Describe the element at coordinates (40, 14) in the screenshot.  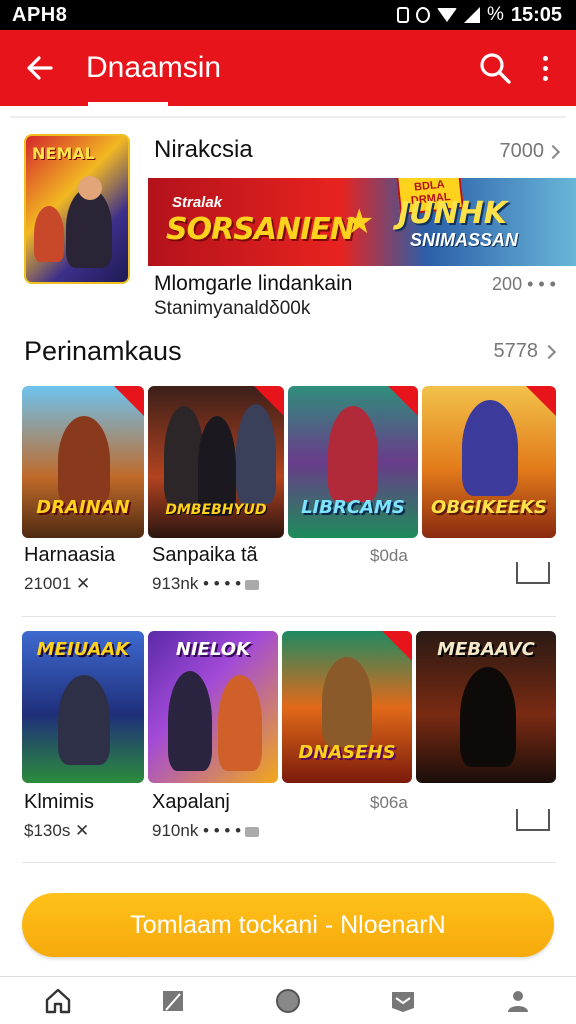
I see `status-time-left: APH8` at that location.